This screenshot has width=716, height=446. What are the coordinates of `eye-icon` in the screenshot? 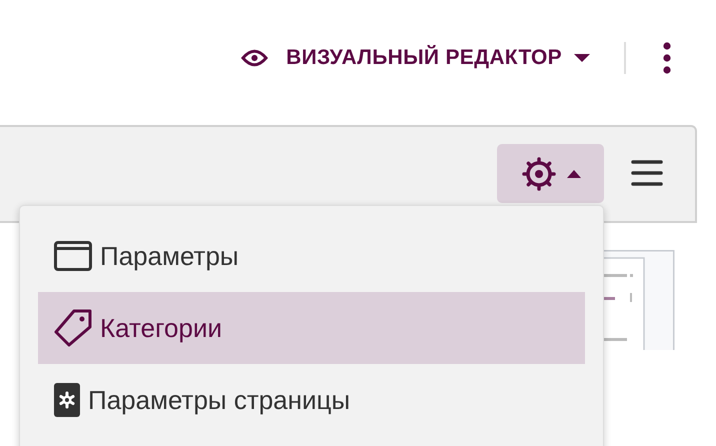 It's located at (254, 58).